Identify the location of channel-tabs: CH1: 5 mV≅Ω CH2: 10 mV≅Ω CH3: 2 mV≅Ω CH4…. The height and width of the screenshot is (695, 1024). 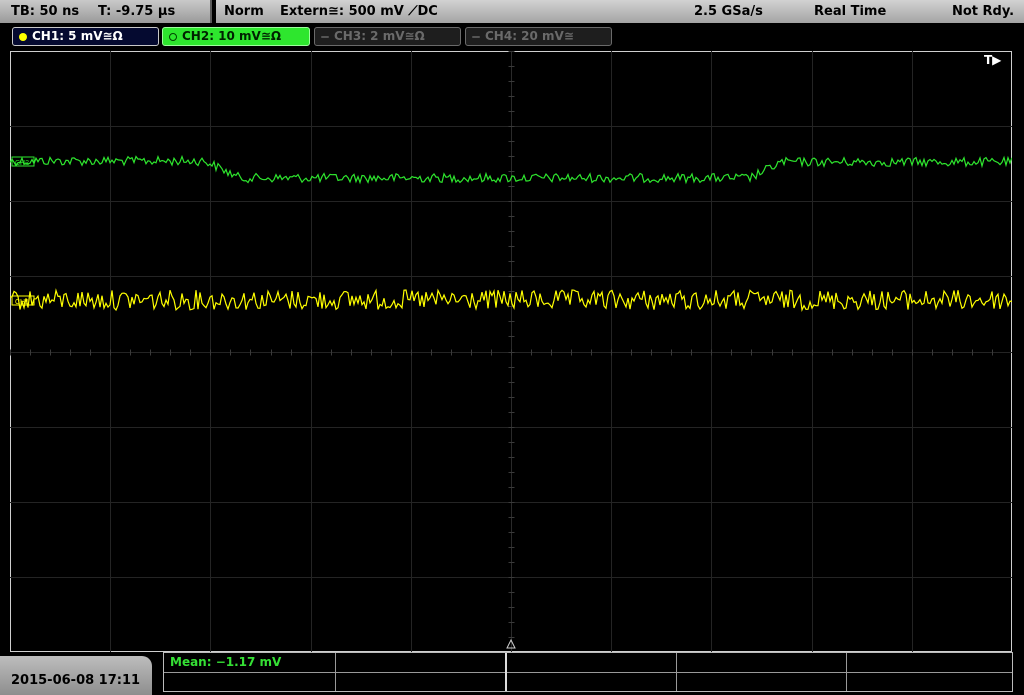
(512, 36).